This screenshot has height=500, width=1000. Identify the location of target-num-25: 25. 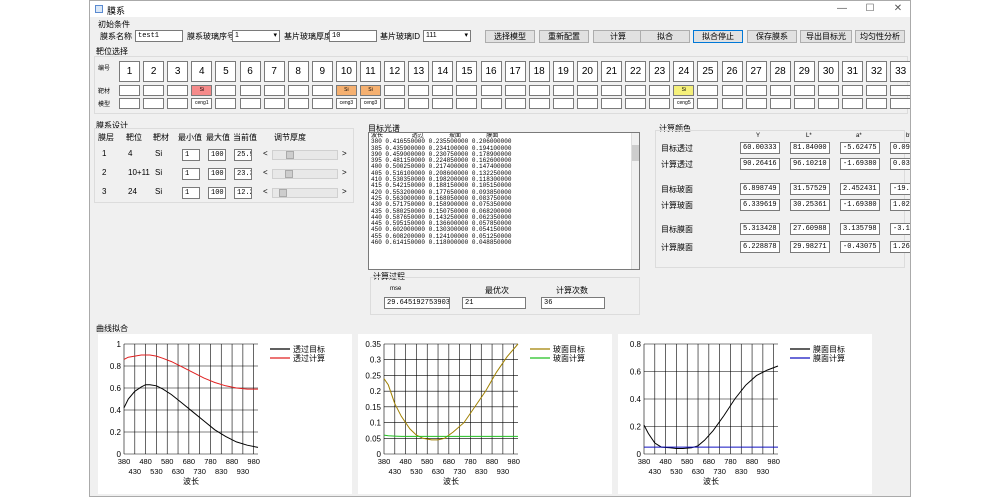
(708, 71).